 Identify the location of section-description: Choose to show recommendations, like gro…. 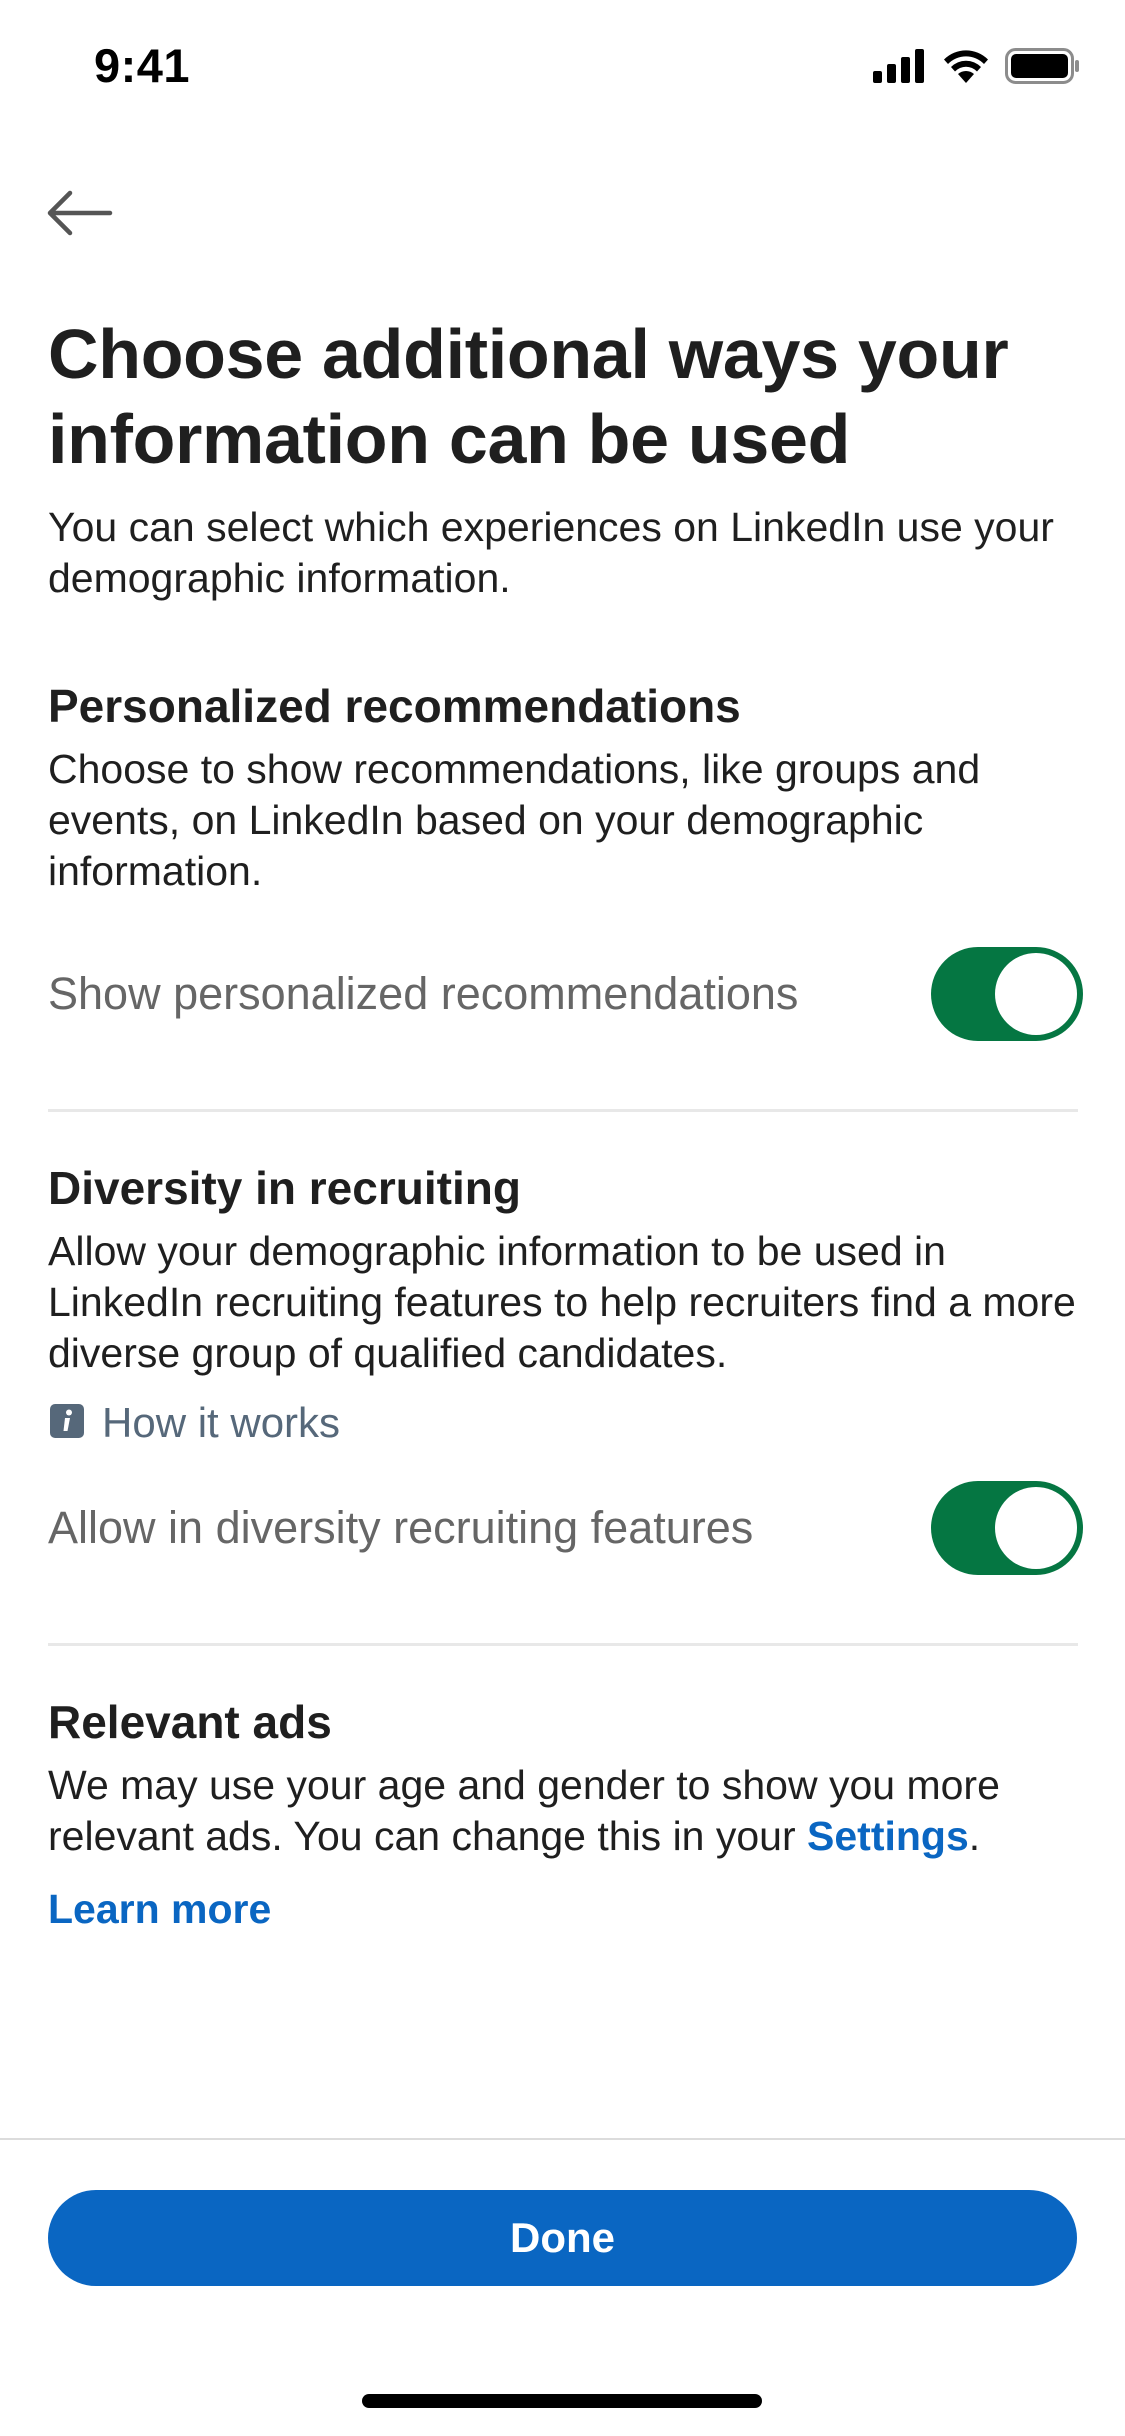
(514, 820).